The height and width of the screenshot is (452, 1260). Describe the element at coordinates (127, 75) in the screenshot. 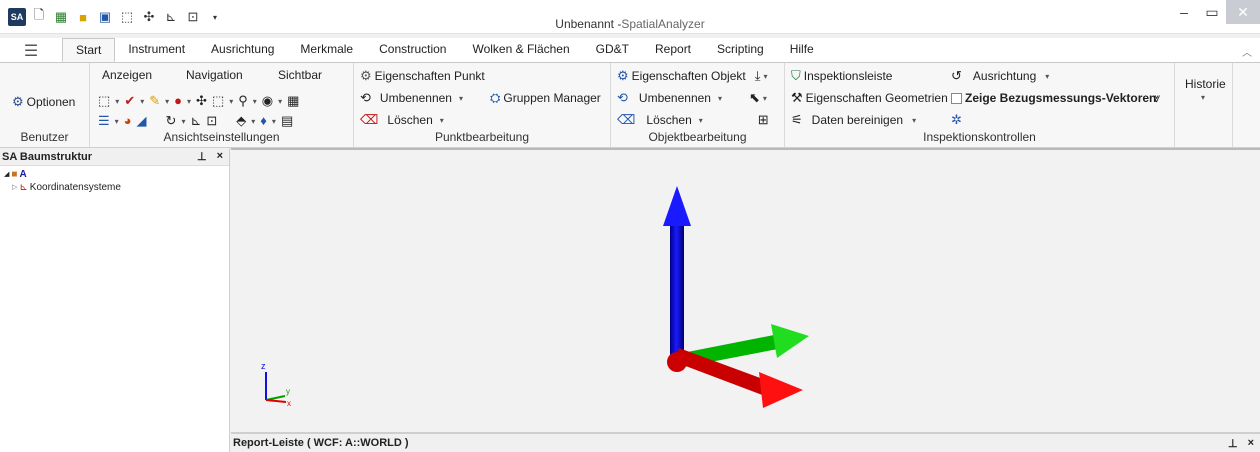

I see `anzeigen-label: Anzeigen` at that location.